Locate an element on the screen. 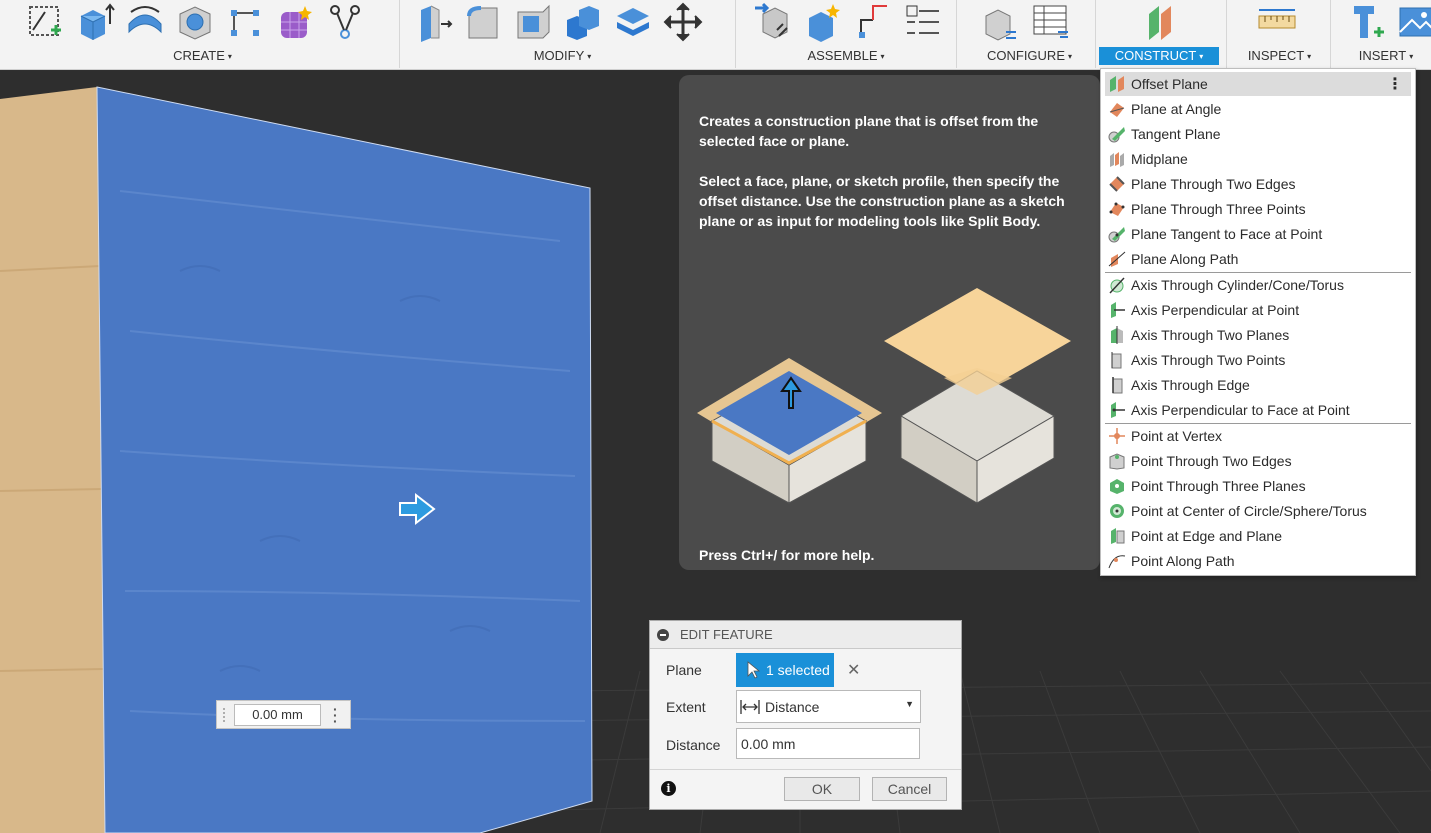 The height and width of the screenshot is (833, 1431). new-sketch-icon is located at coordinates (45, 22).